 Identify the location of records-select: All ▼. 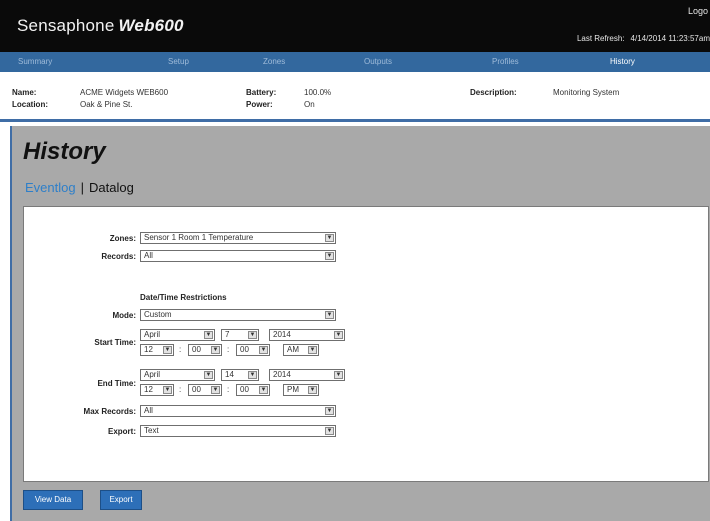
(238, 256).